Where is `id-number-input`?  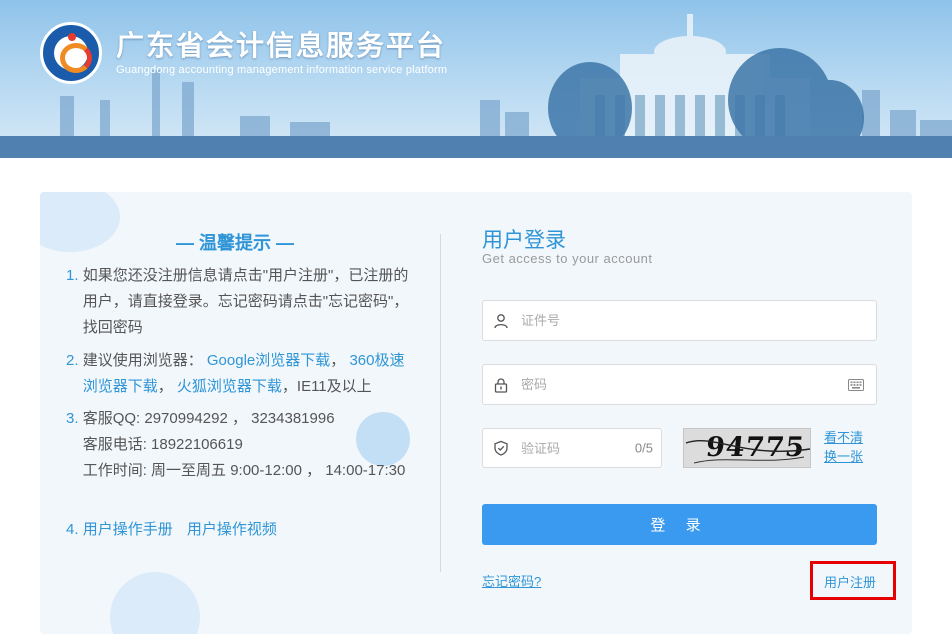 id-number-input is located at coordinates (691, 320).